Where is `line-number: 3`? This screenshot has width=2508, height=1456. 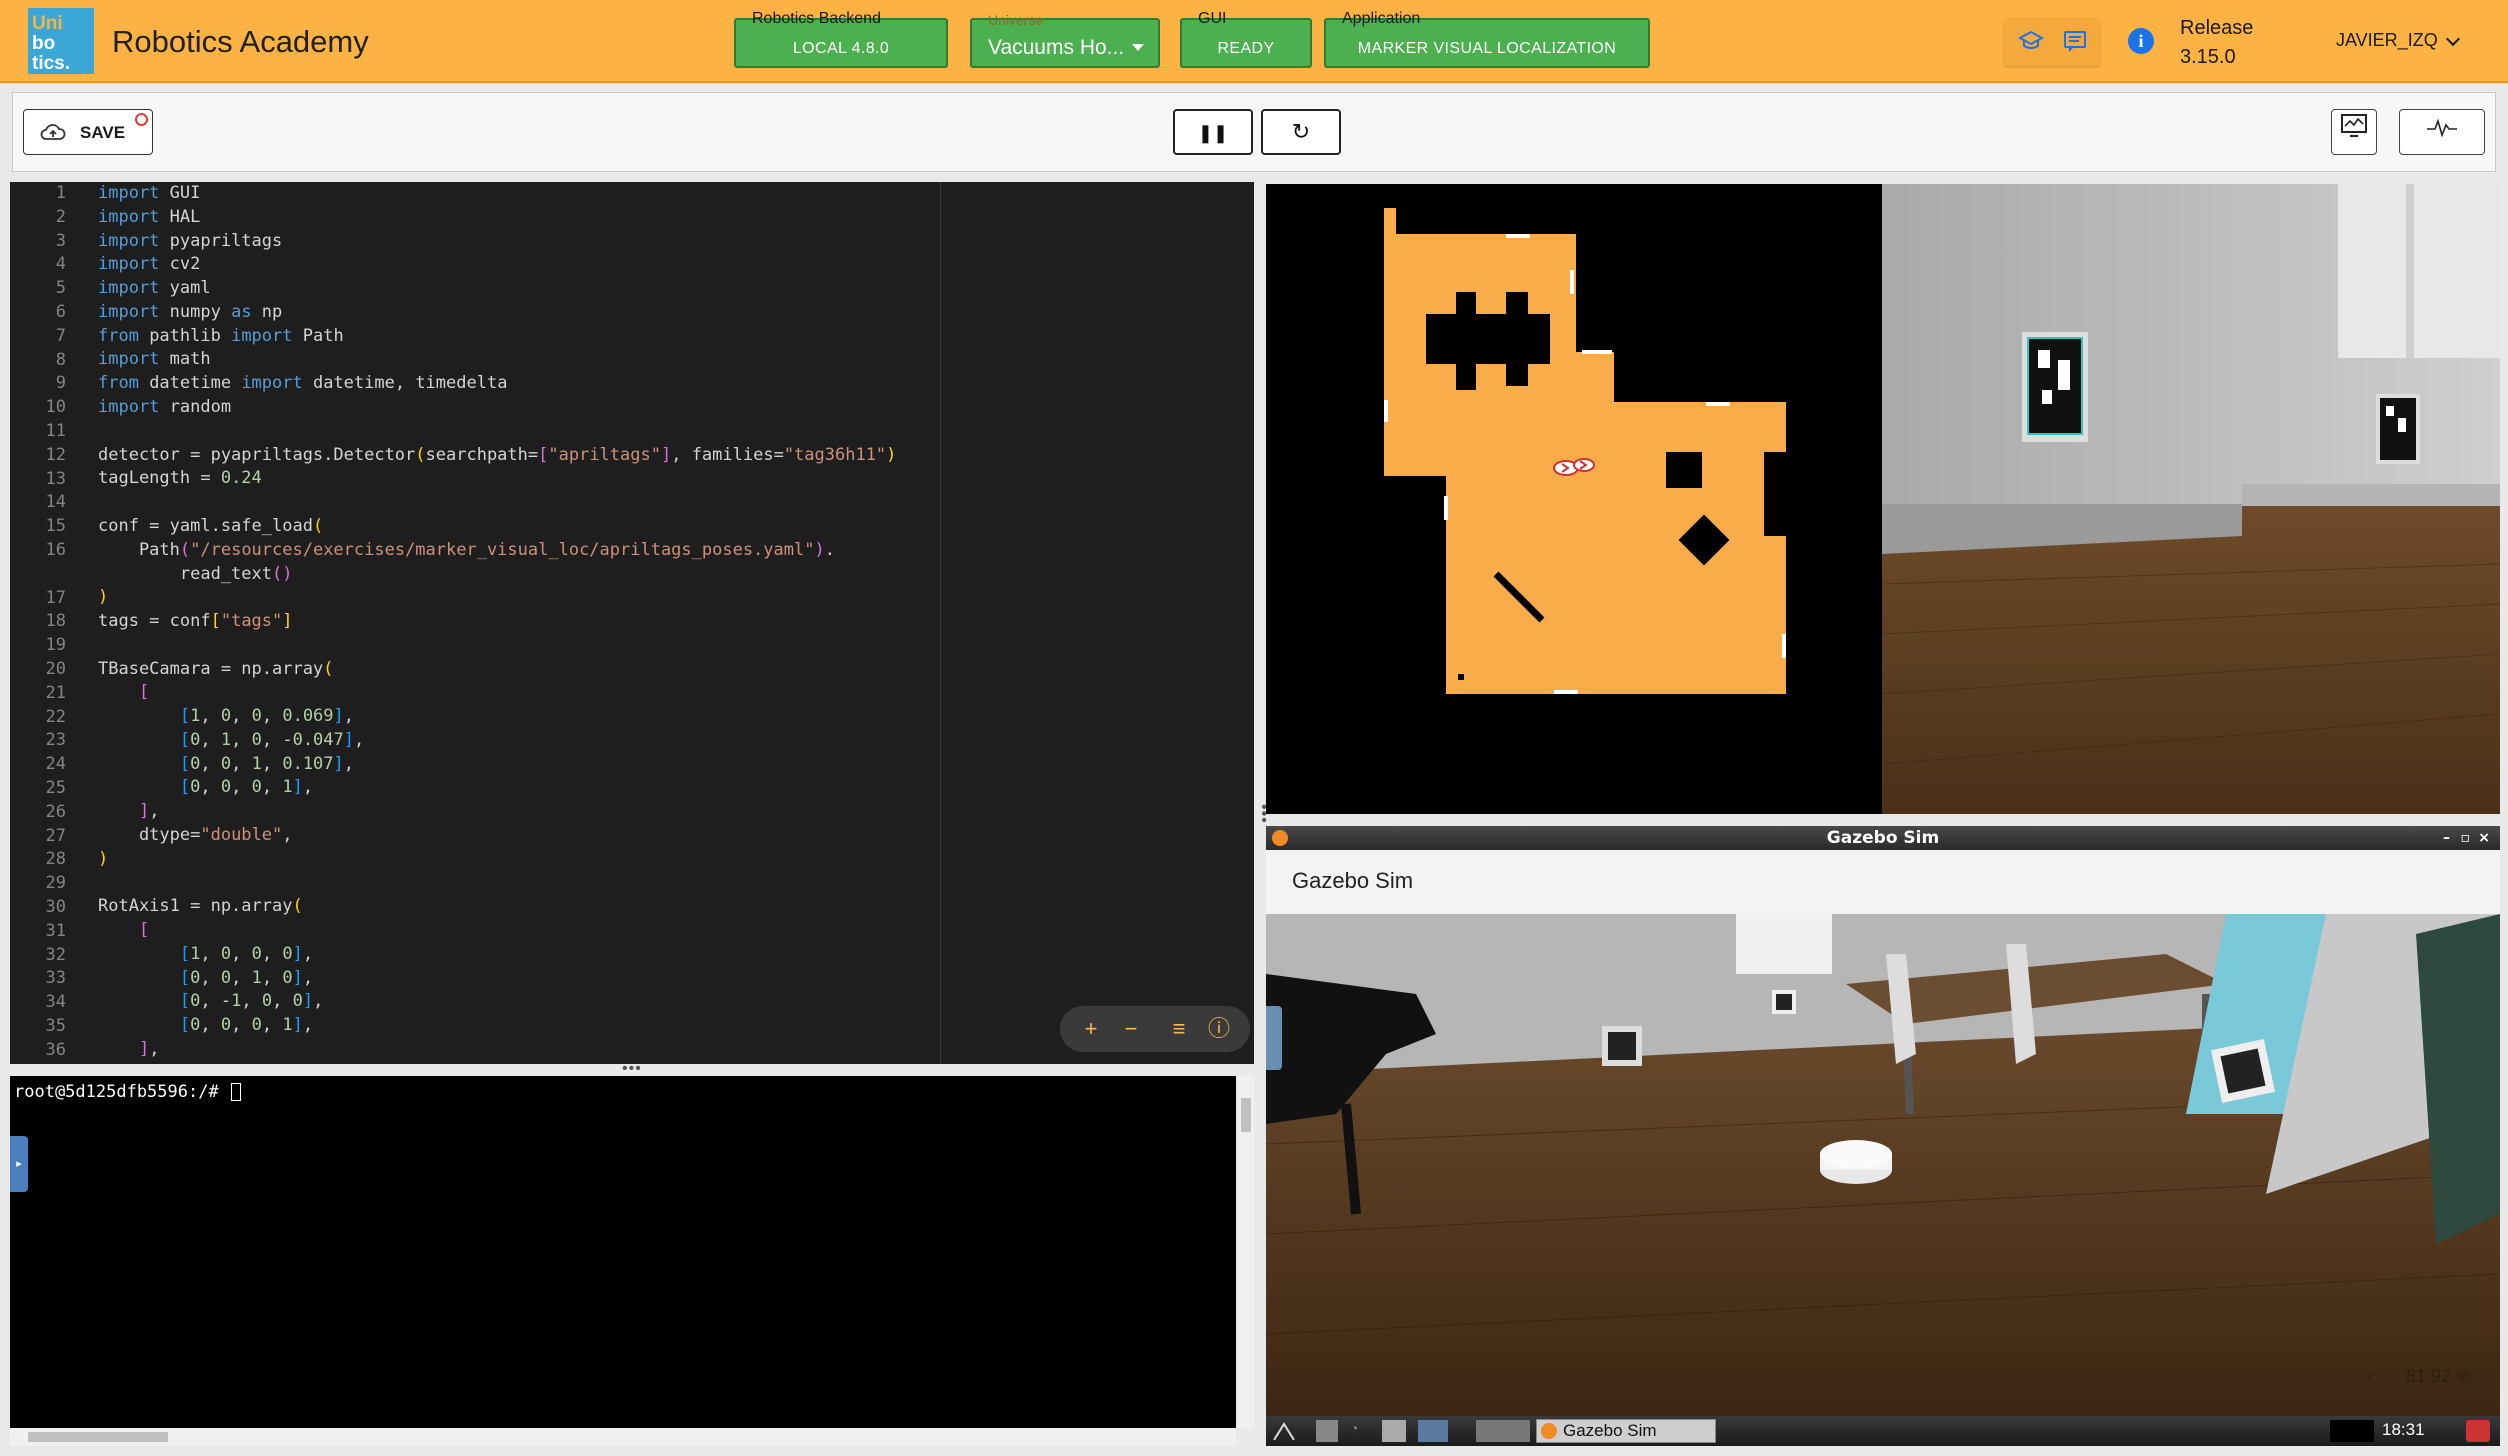
line-number: 3 is located at coordinates (60, 240).